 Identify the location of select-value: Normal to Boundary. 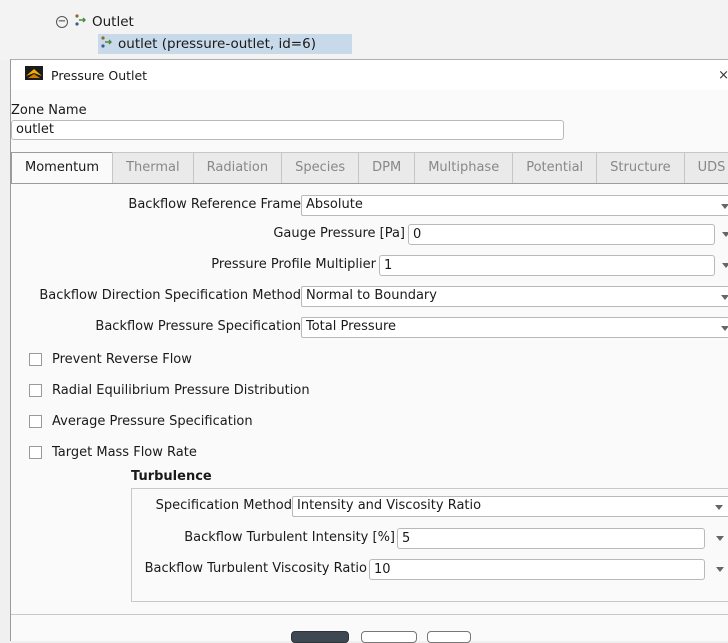
(371, 295).